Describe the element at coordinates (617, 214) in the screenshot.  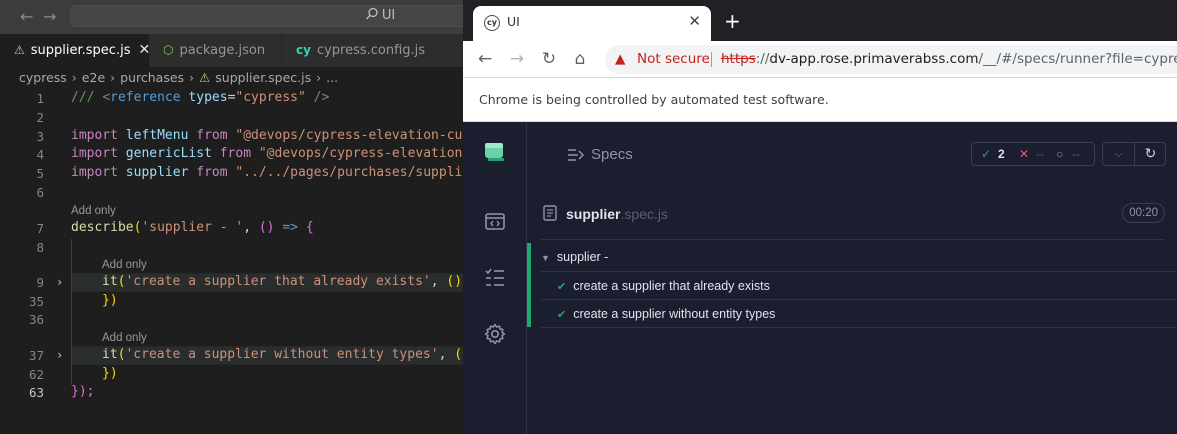
I see `spec-file-name: supplier.spec.js` at that location.